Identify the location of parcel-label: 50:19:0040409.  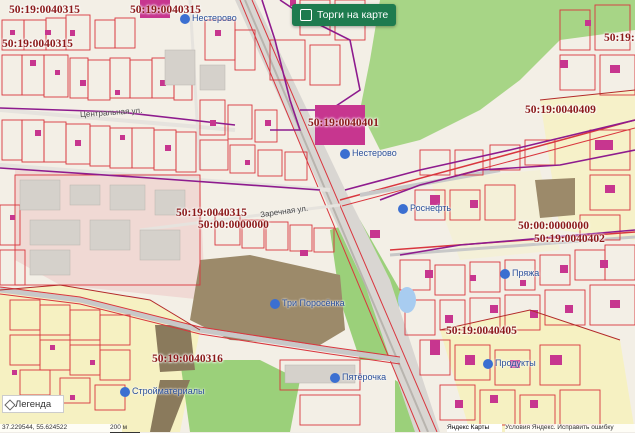
(560, 110).